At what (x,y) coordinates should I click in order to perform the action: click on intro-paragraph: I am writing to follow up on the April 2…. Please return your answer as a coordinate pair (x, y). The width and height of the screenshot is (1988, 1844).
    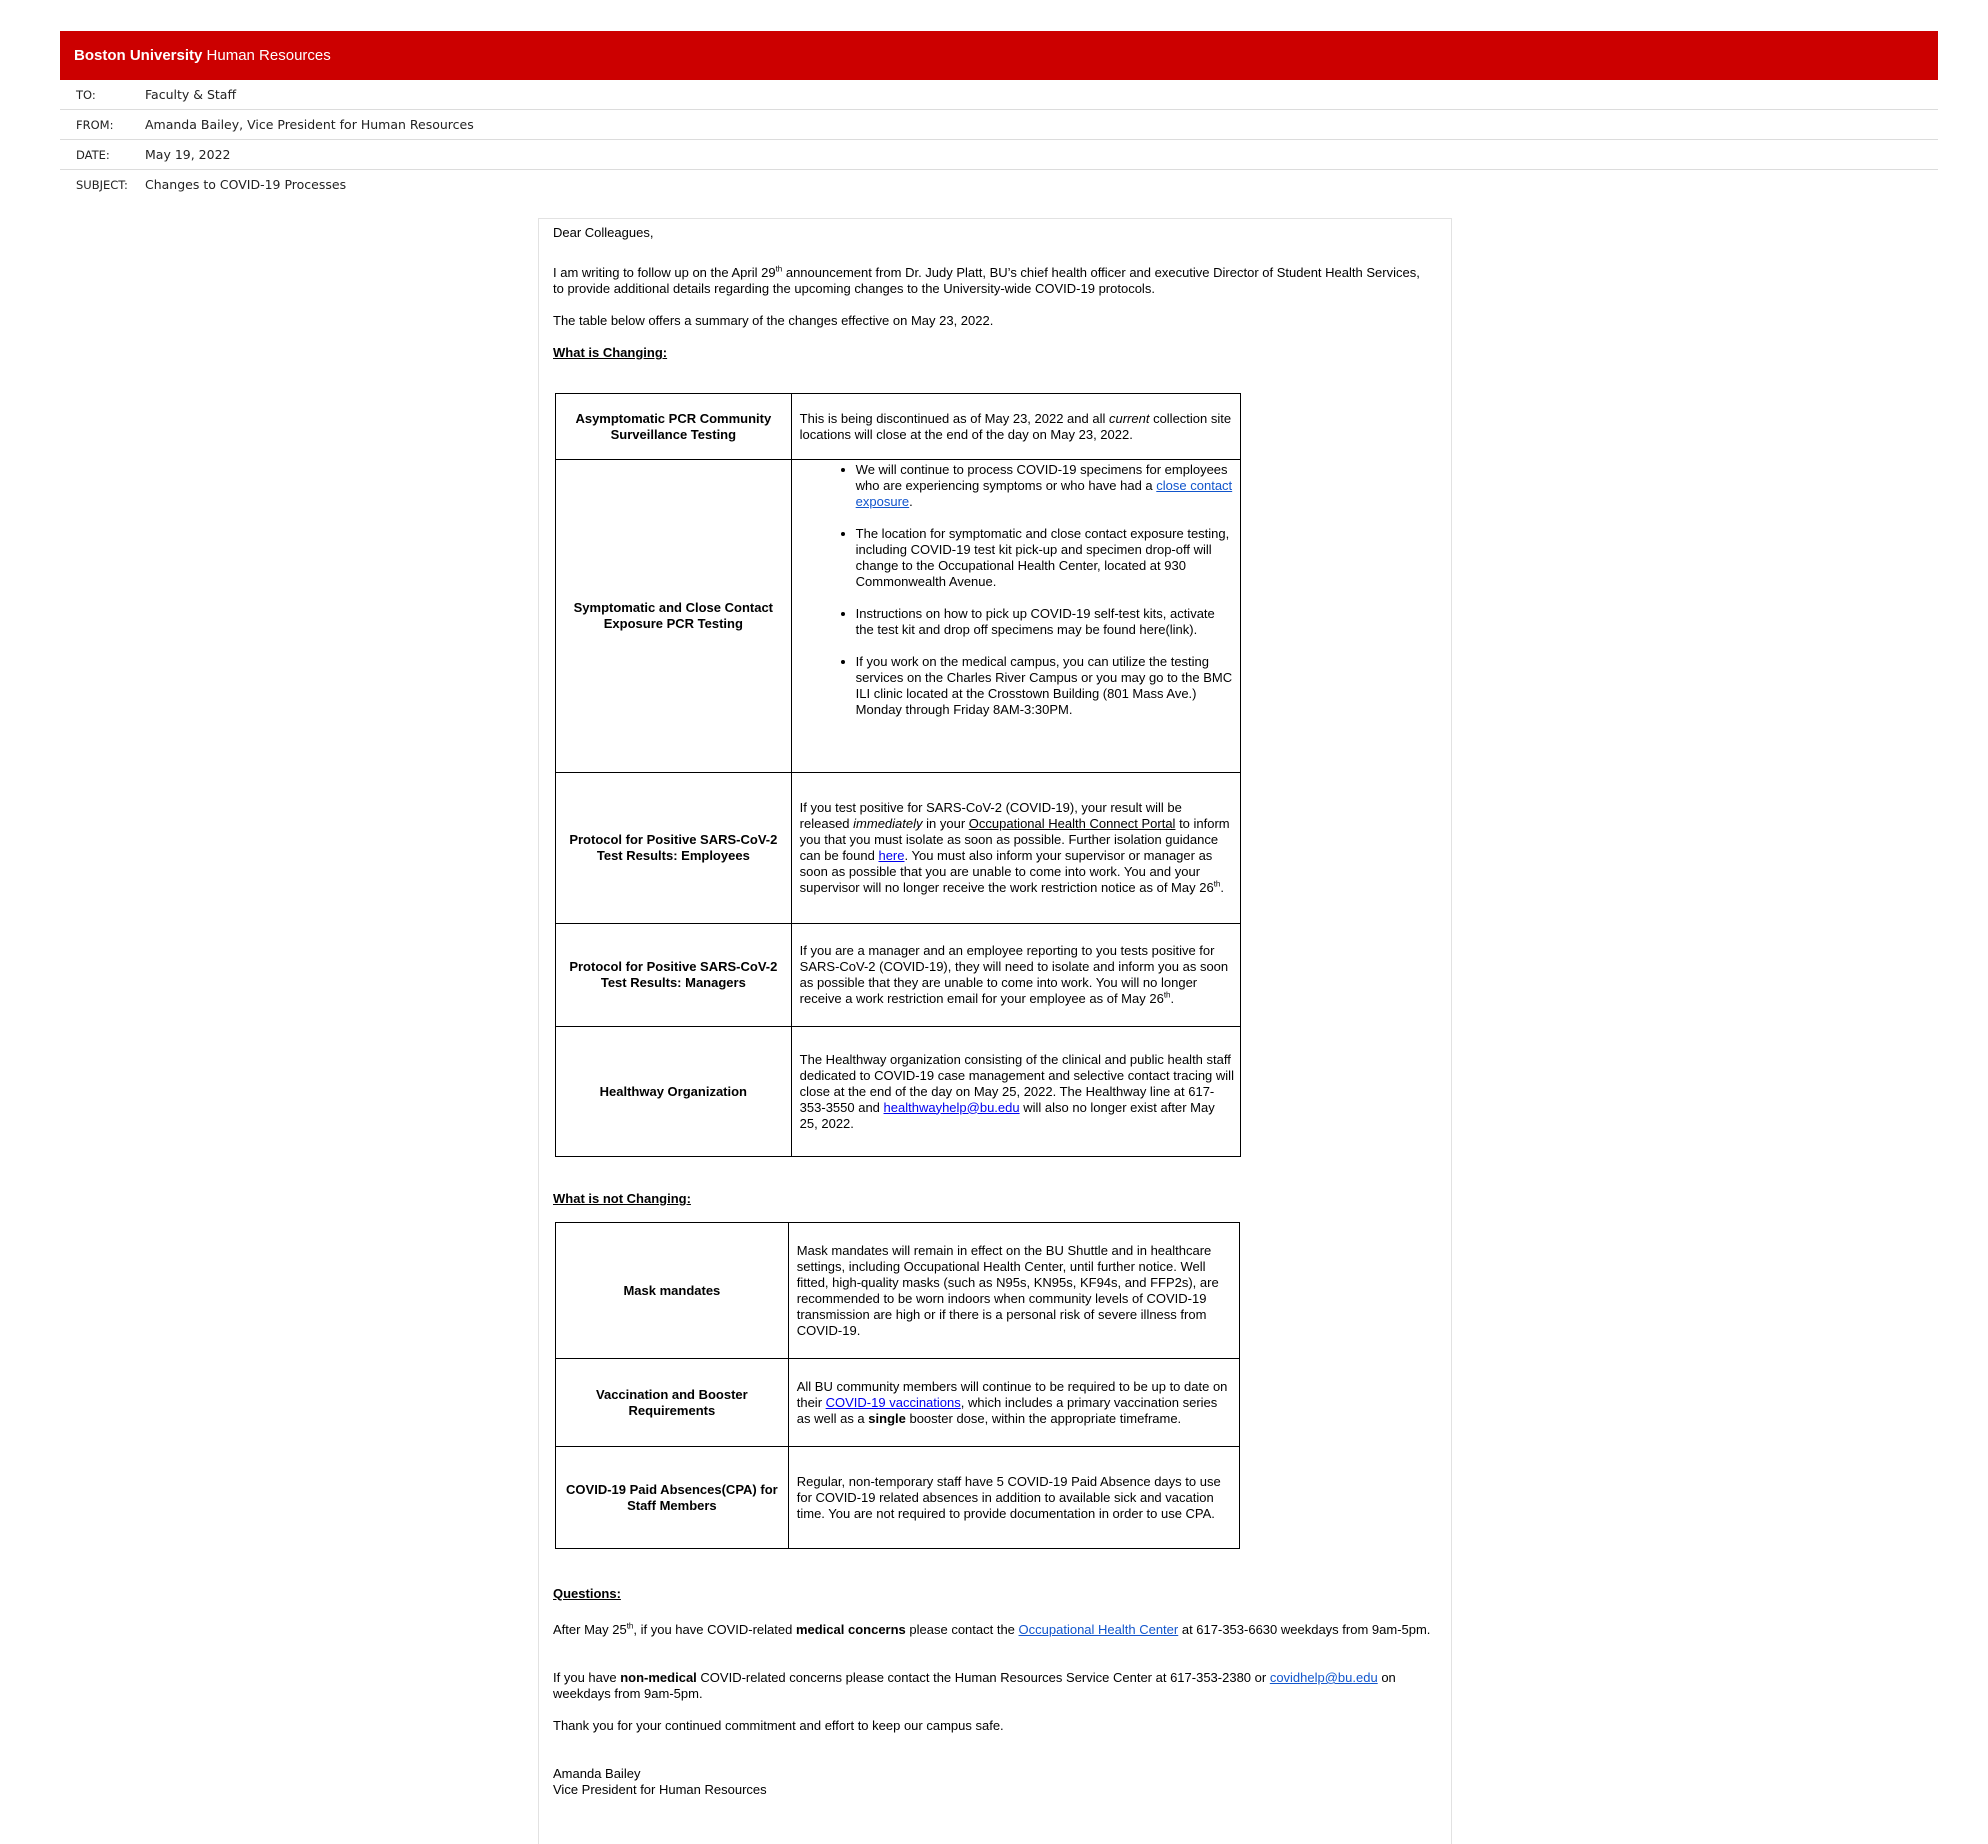
    Looking at the image, I should click on (986, 280).